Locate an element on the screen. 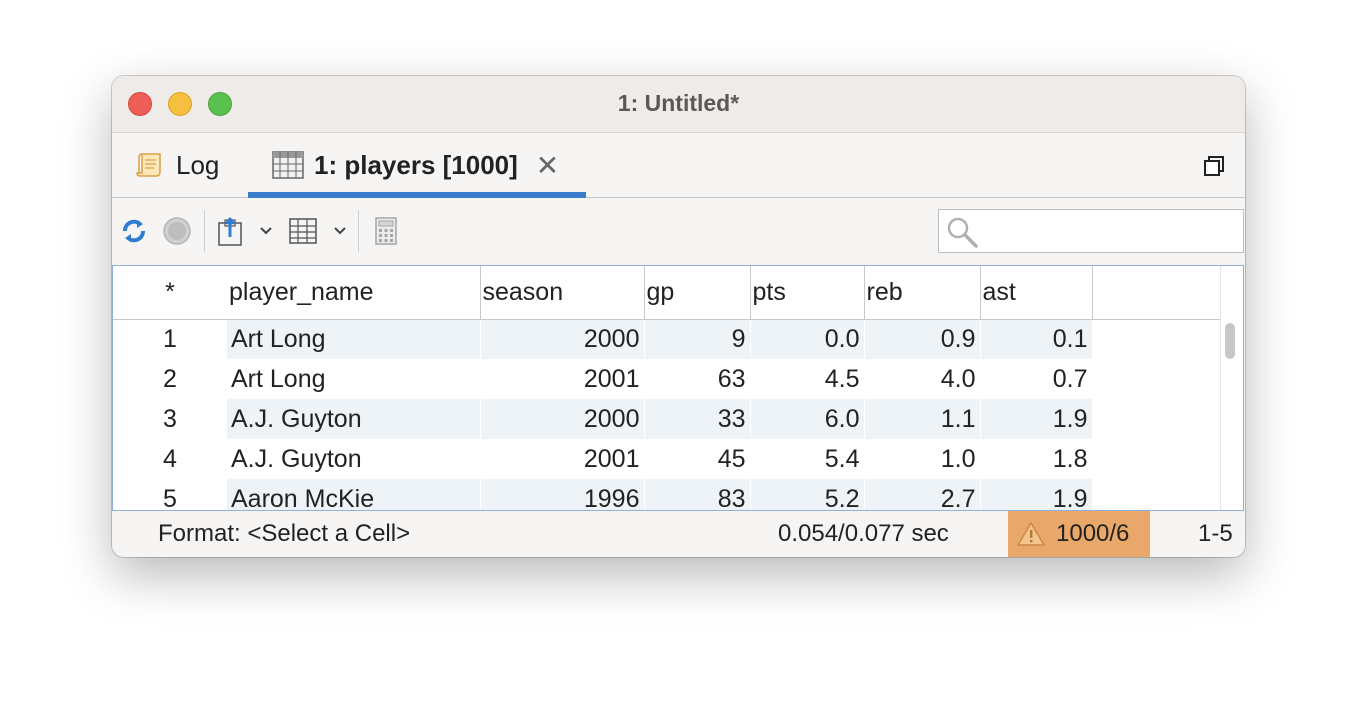 This screenshot has height=706, width=1358. format-status: Format: <Select a Cell> is located at coordinates (284, 533).